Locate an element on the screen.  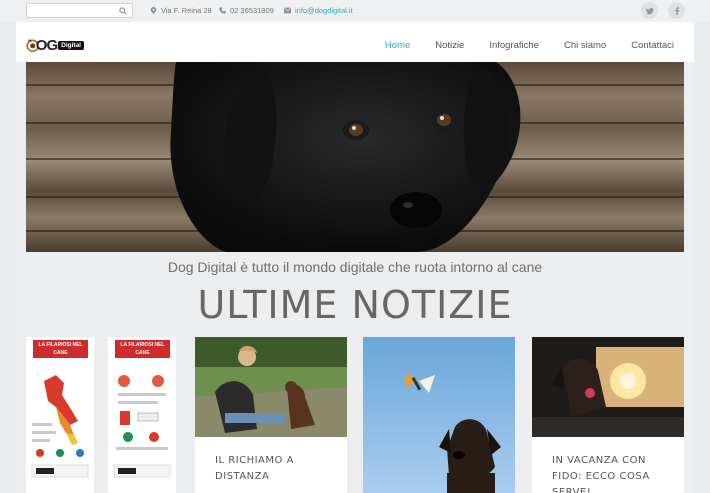
address-info: Via F. Reina 28 is located at coordinates (181, 10).